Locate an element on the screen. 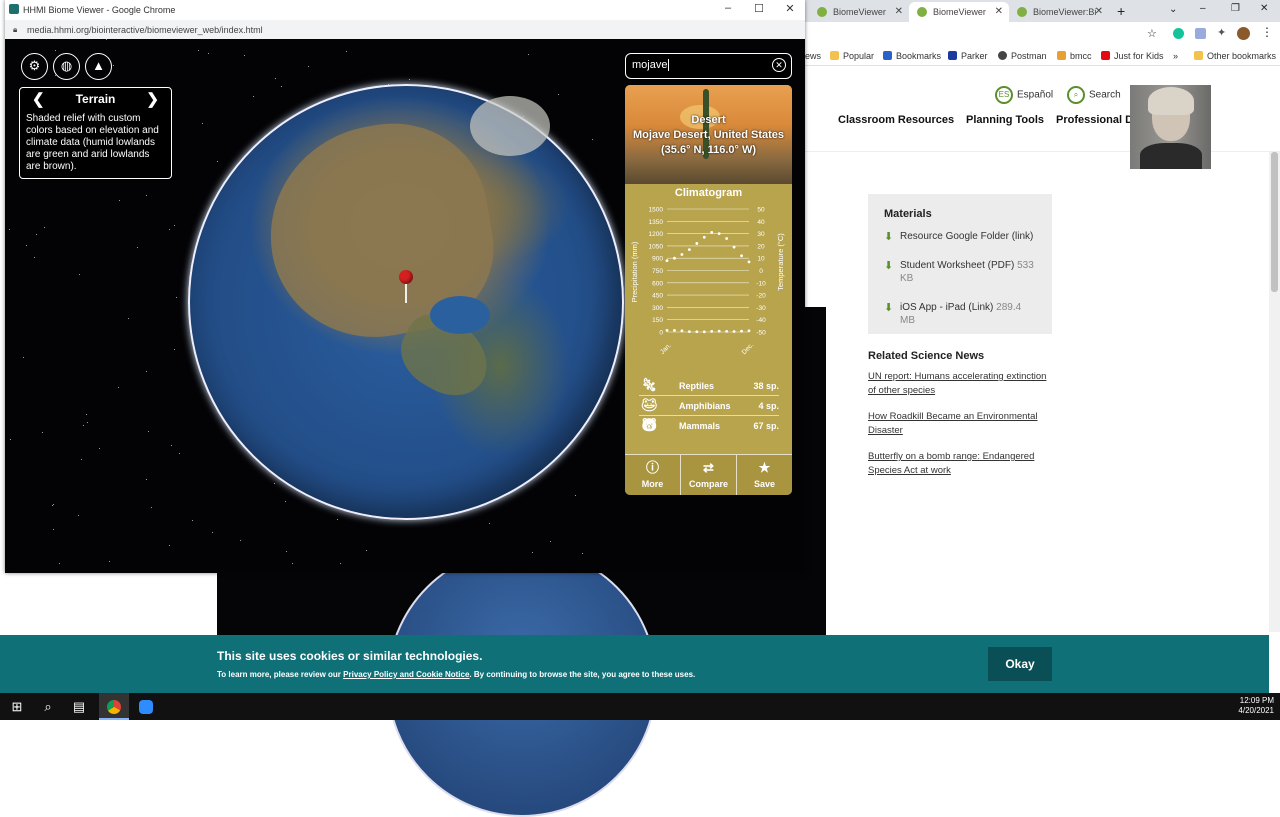 The width and height of the screenshot is (1280, 817). zoom-icon is located at coordinates (146, 706).